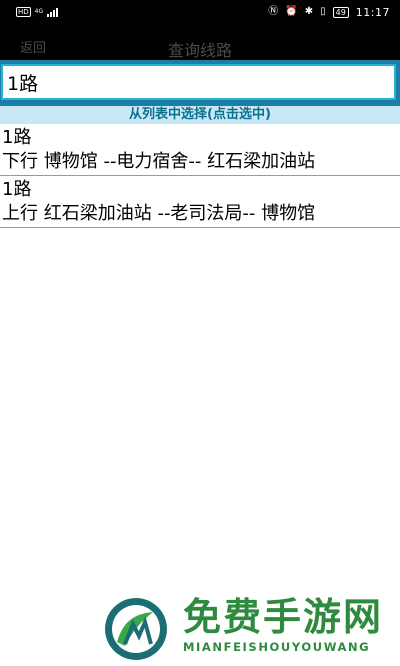 The image size is (400, 666). What do you see at coordinates (159, 213) in the screenshot?
I see `route-detail: 上行 红石梁加油站 --老司法局-- 博物馆` at bounding box center [159, 213].